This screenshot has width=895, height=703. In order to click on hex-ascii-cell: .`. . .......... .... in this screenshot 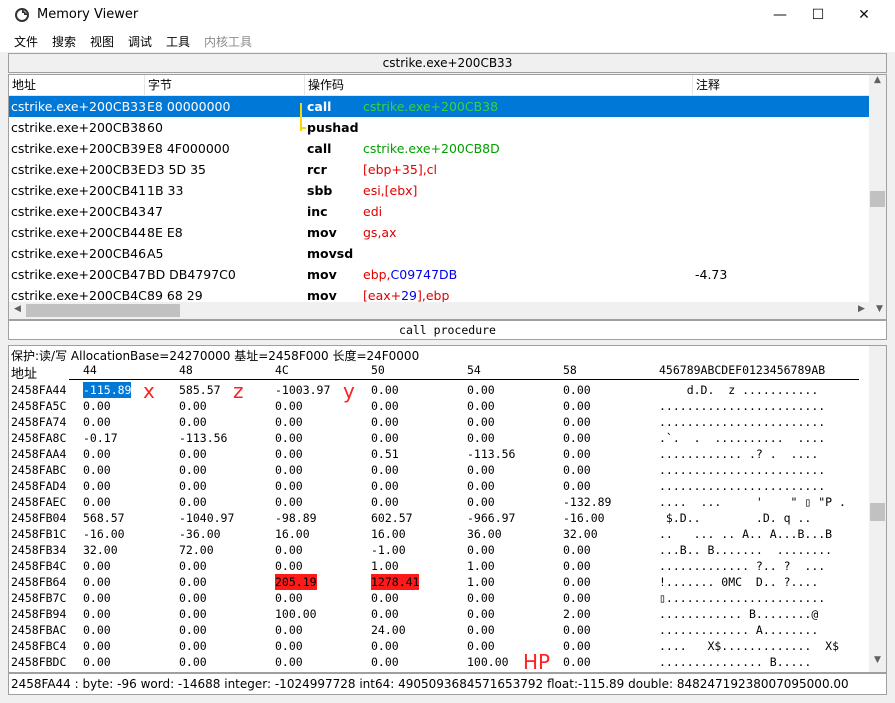, I will do `click(742, 438)`.